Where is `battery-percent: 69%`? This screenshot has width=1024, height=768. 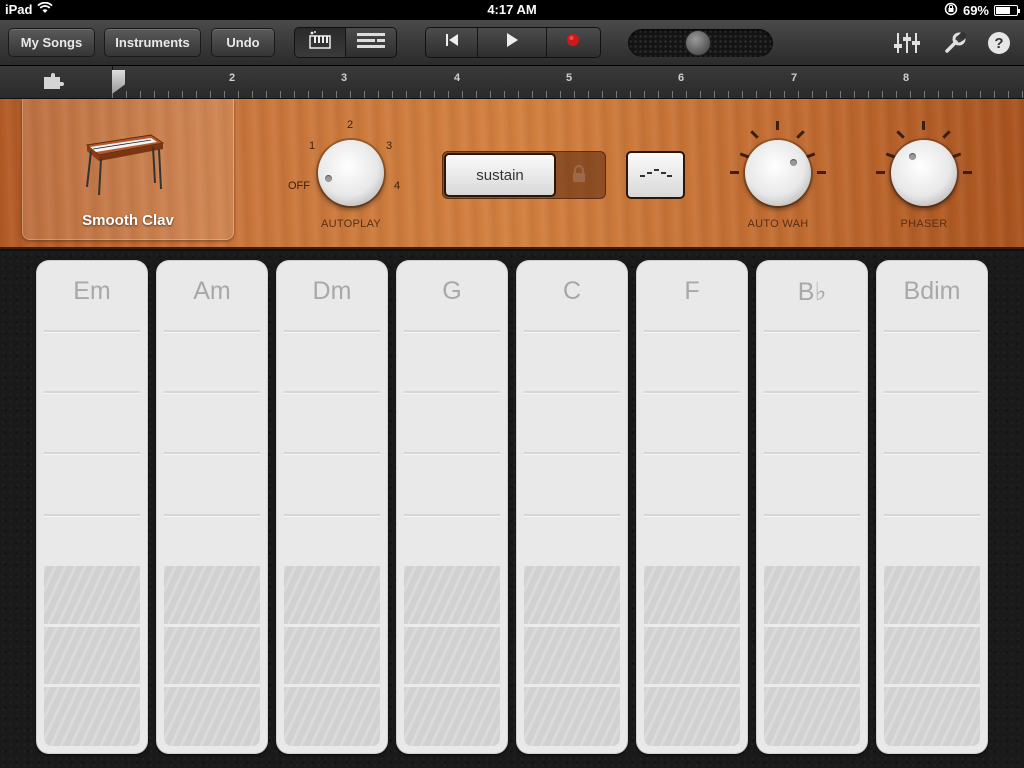 battery-percent: 69% is located at coordinates (975, 10).